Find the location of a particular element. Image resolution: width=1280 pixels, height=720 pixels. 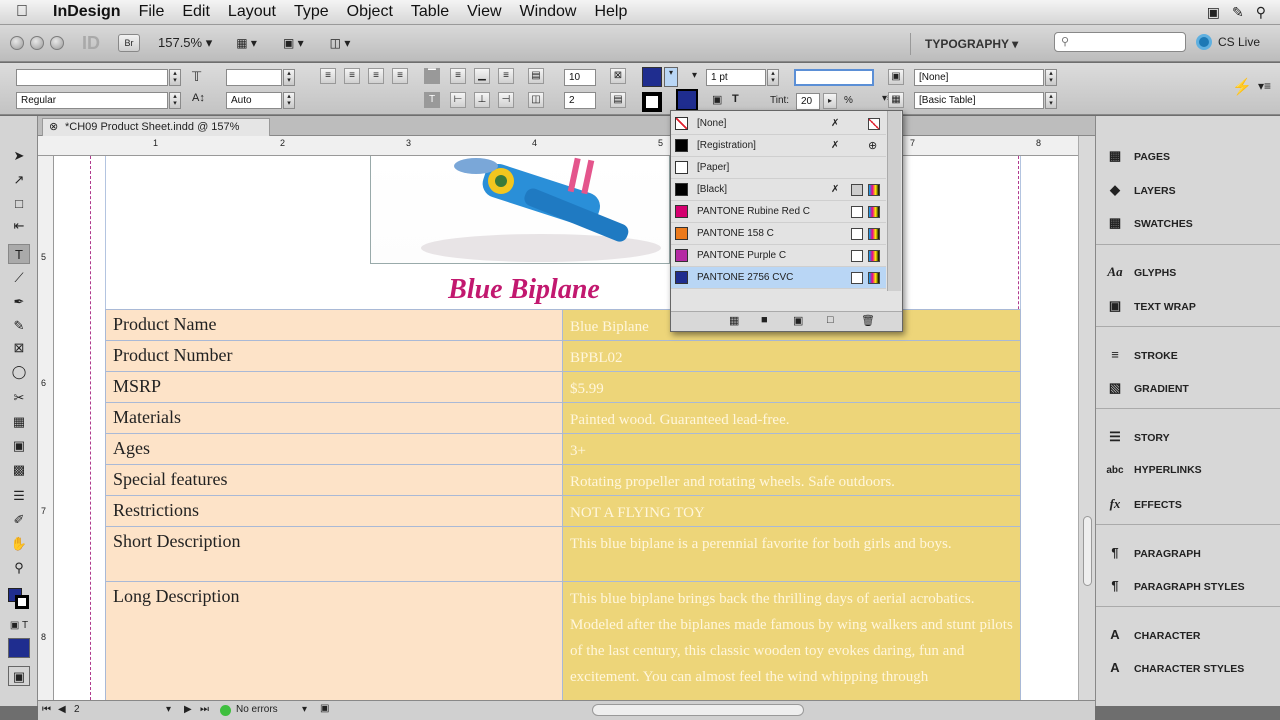

table-style-field: [Basic Table] is located at coordinates (979, 100).